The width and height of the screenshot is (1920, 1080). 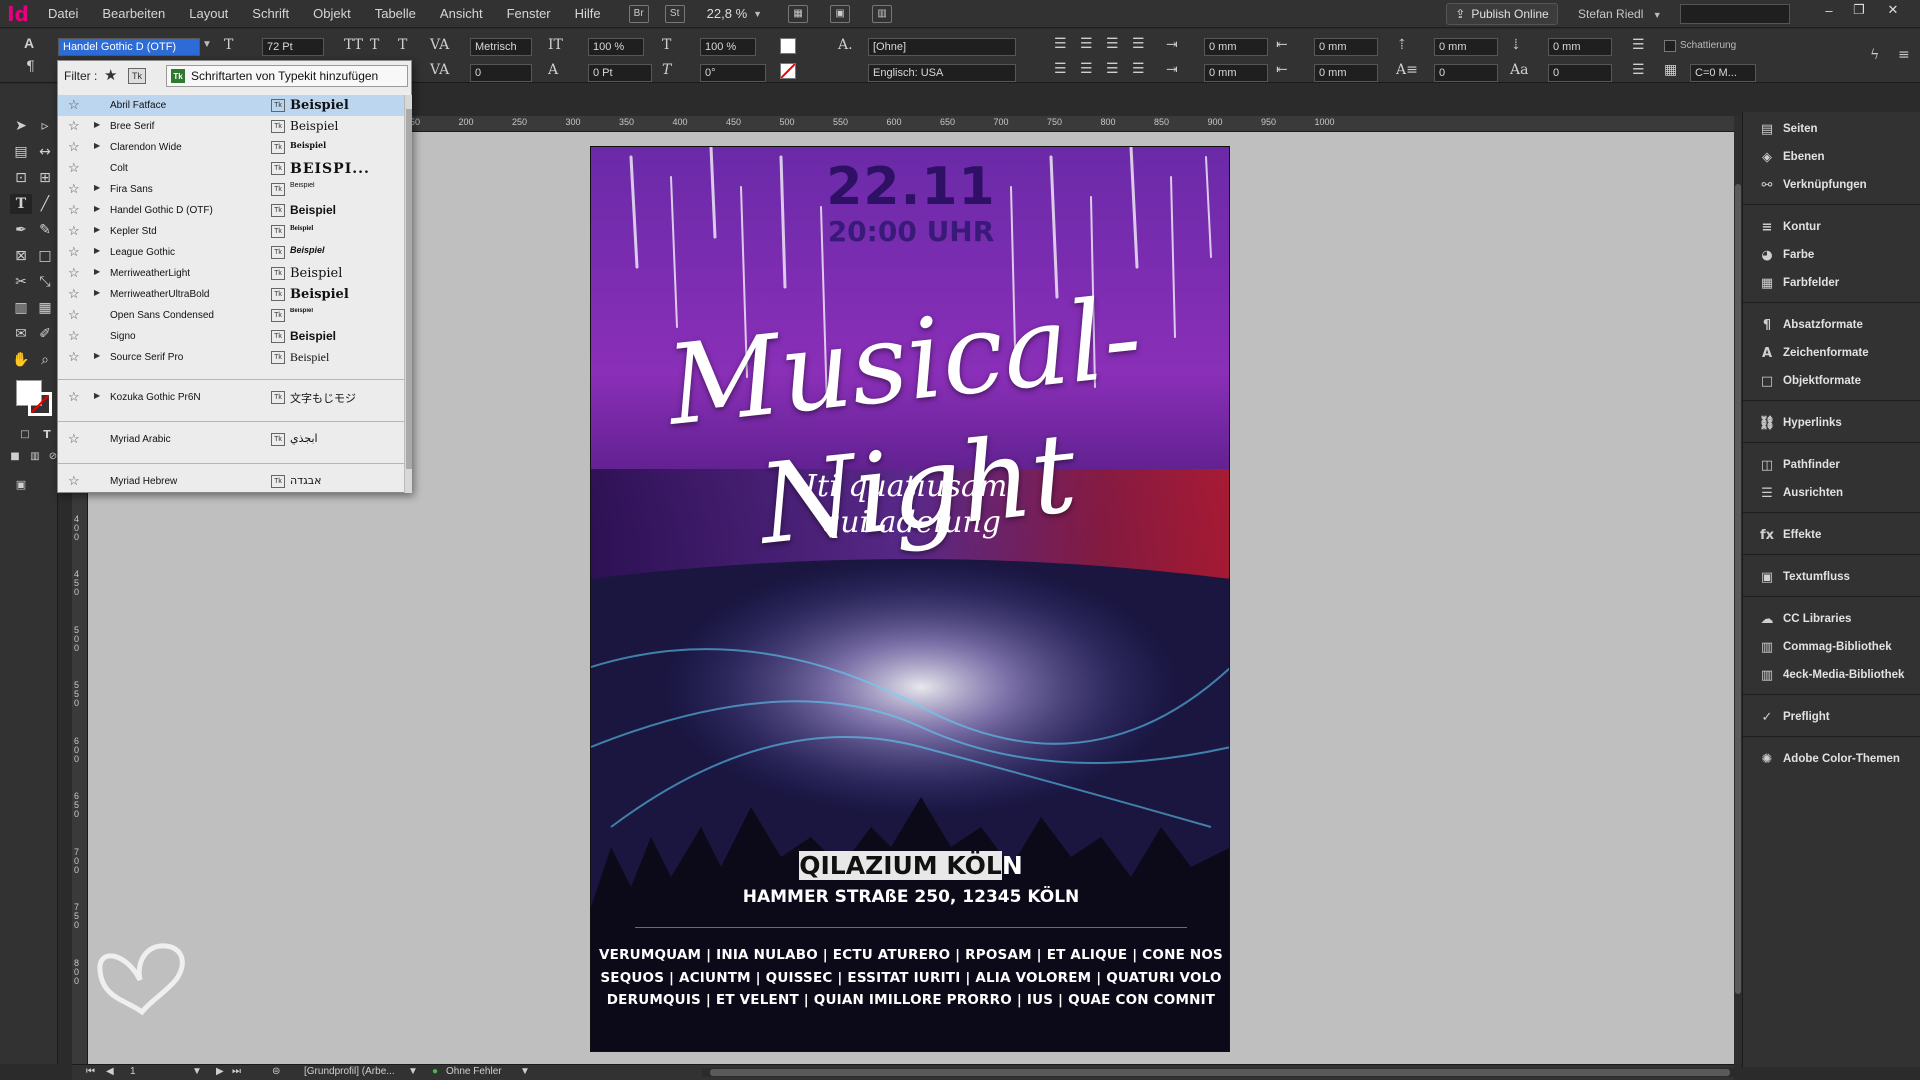 I want to click on font-list-item: ☆ ▶ MerriweatherLight Tk Beispiel, so click(x=231, y=273).